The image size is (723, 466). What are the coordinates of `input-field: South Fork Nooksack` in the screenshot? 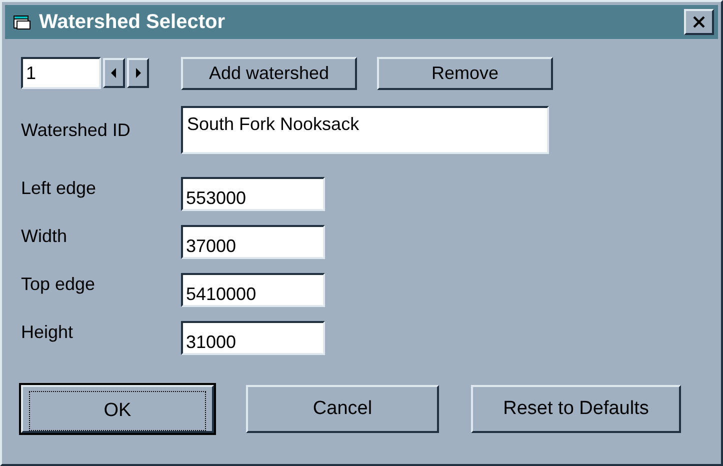 It's located at (365, 130).